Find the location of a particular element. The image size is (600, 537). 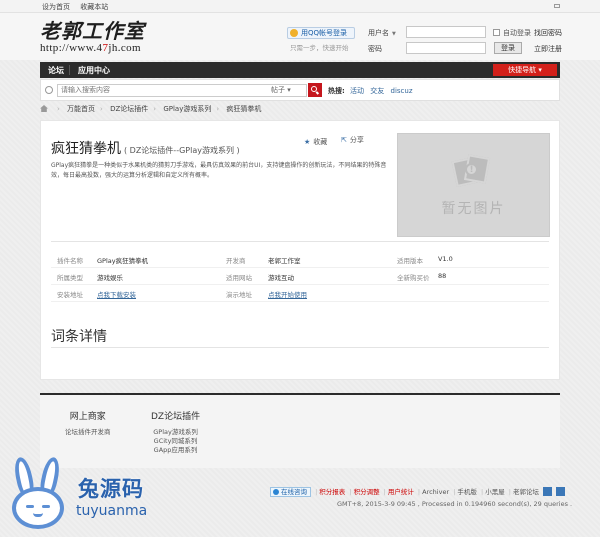

favorite-button: ★ 收藏 is located at coordinates (315, 142).